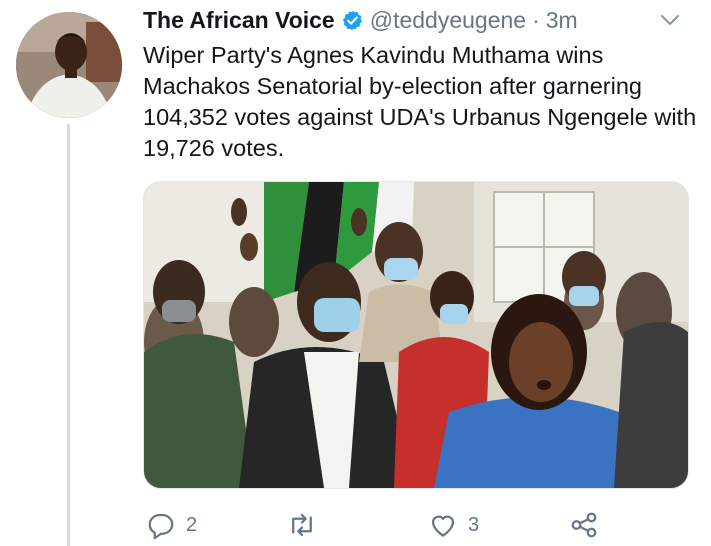 The image size is (711, 546). What do you see at coordinates (352, 20) in the screenshot?
I see `verified-badge-icon` at bounding box center [352, 20].